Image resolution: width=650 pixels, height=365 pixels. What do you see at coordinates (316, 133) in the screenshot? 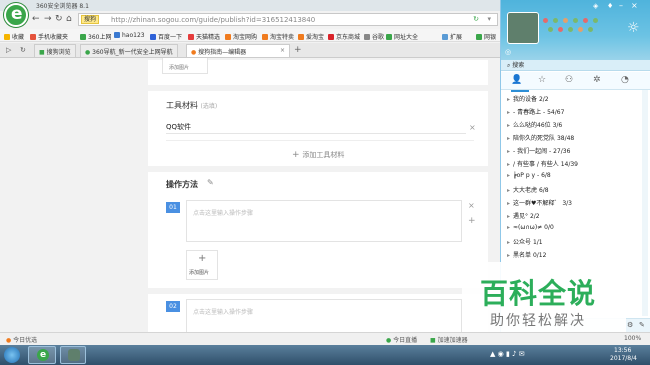
I see `tools-input-underline` at bounding box center [316, 133].